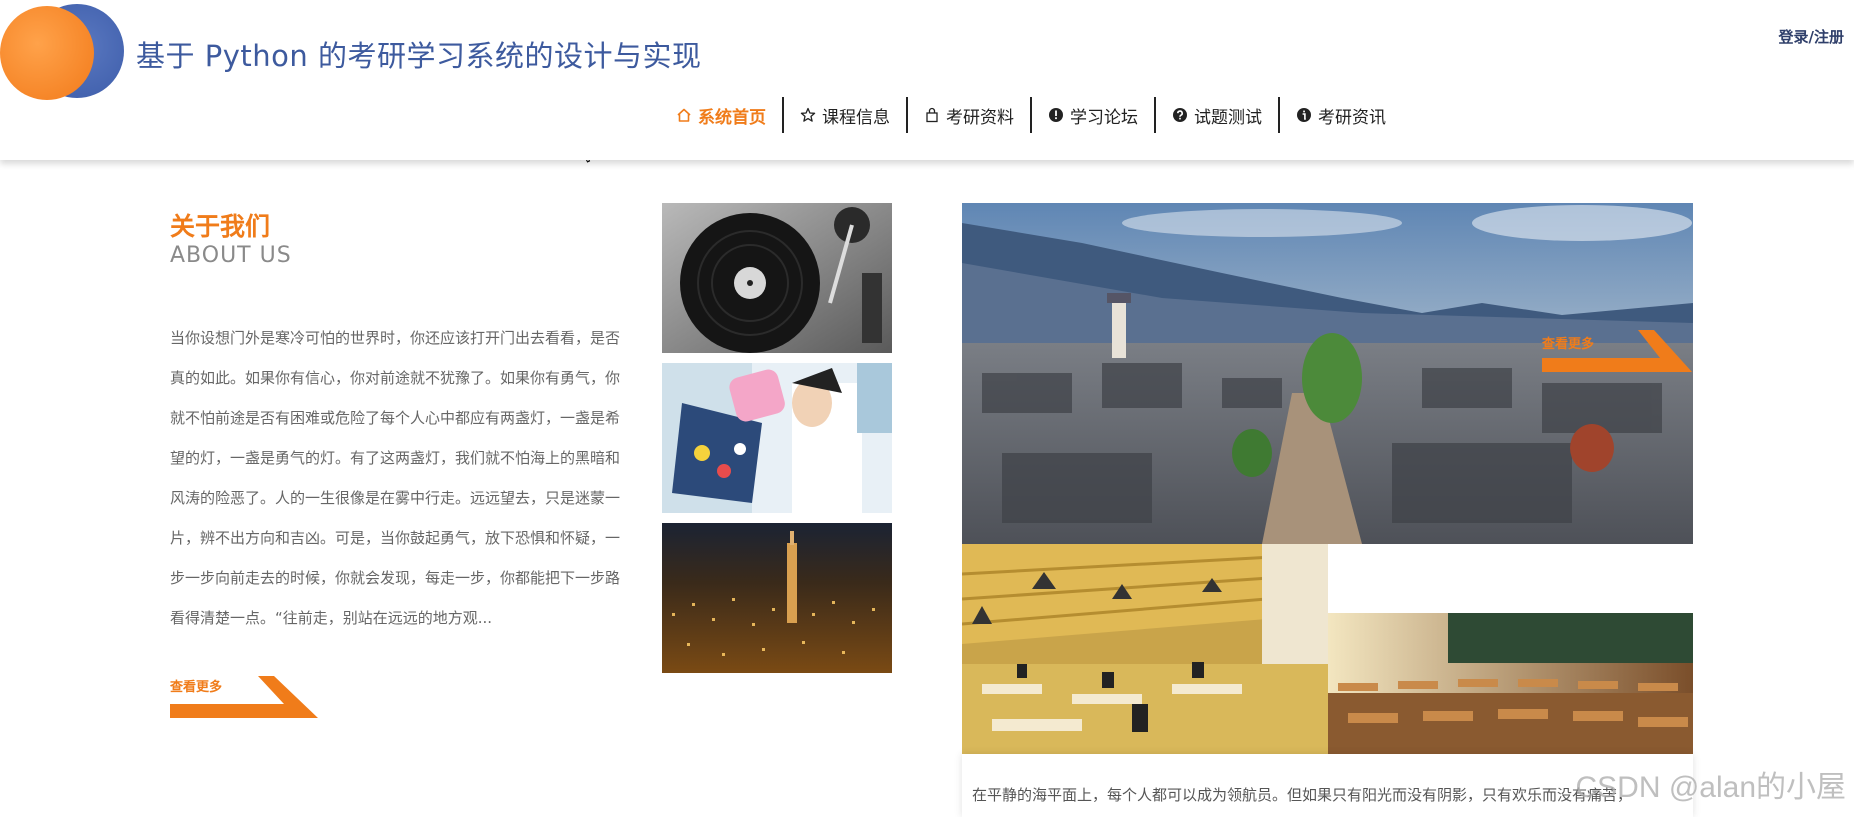  I want to click on office-photo, so click(1145, 649).